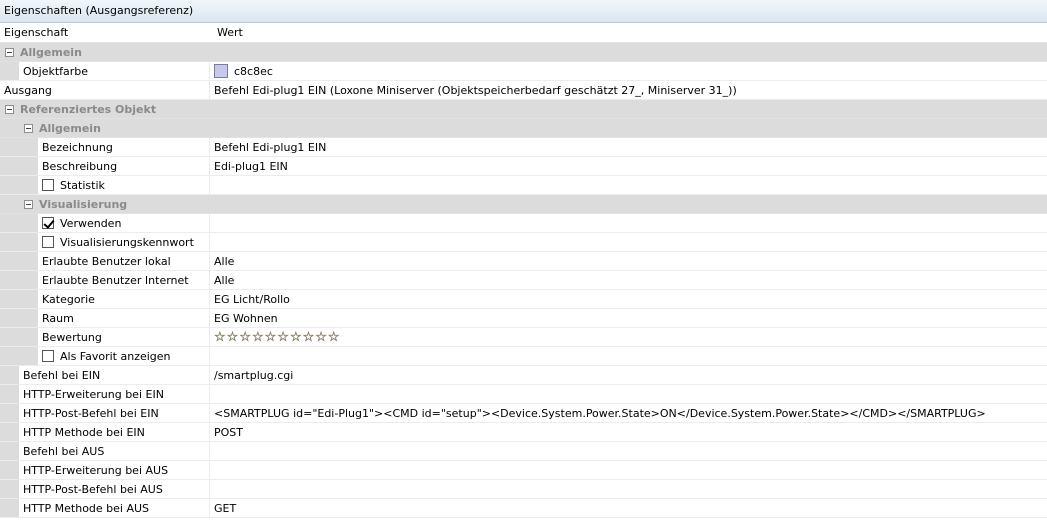  Describe the element at coordinates (523, 356) in the screenshot. I see `row-als-favorit: Als Favorit anzeigen` at that location.